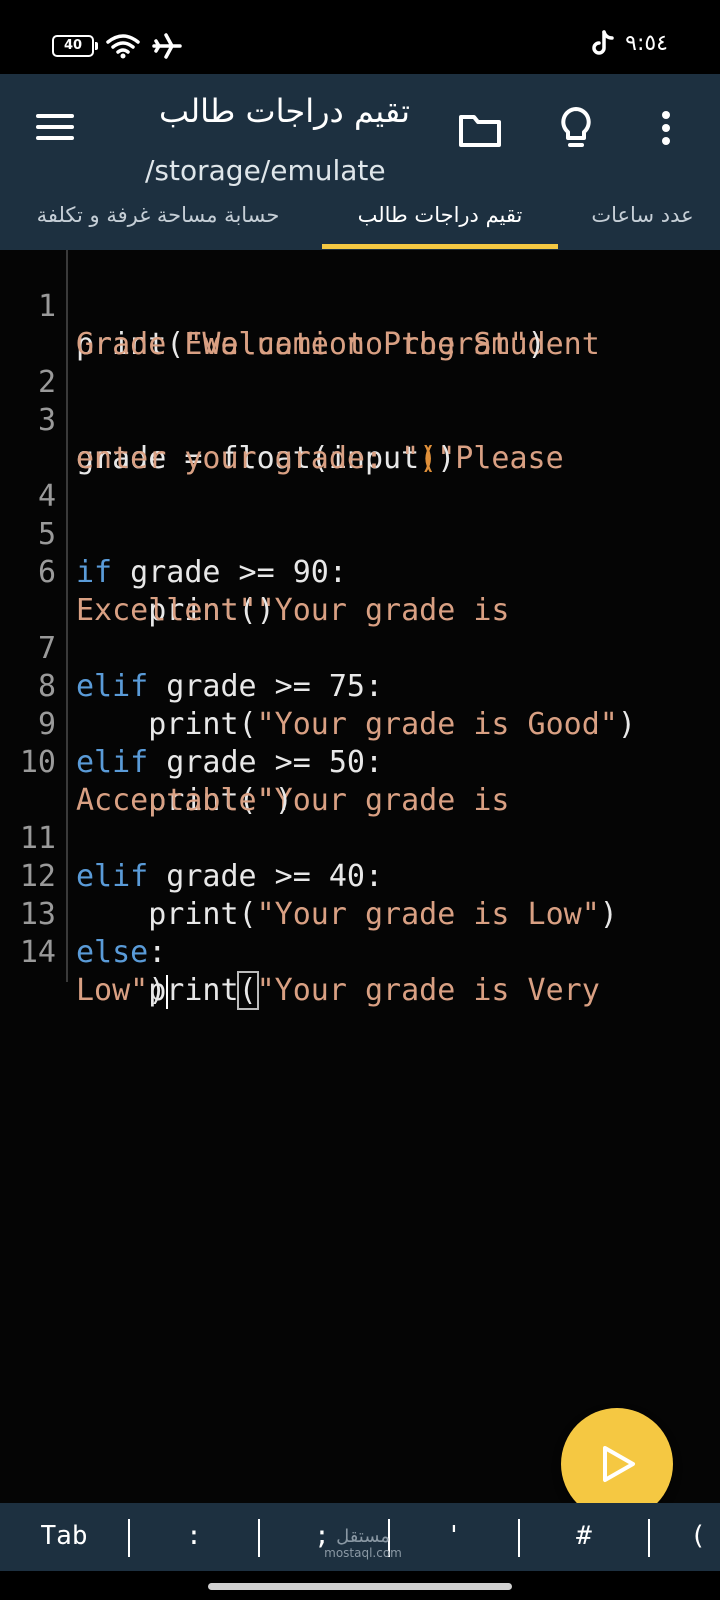  Describe the element at coordinates (194, 1537) in the screenshot. I see `key-colon: :` at that location.